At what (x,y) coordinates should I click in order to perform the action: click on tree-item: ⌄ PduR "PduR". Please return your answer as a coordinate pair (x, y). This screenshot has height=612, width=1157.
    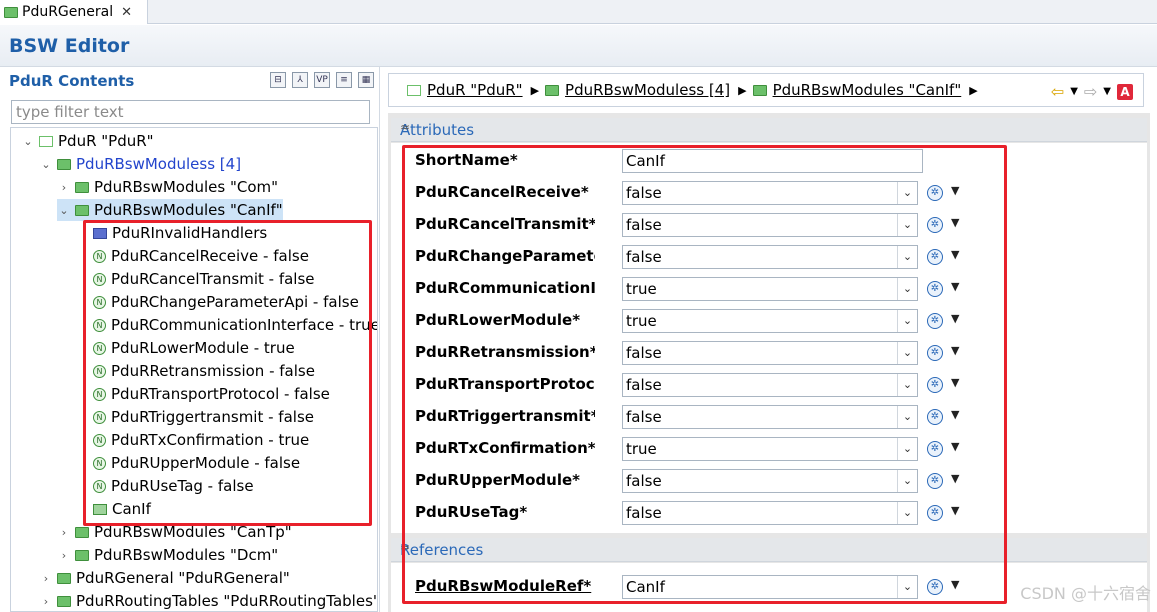
    Looking at the image, I should click on (87, 141).